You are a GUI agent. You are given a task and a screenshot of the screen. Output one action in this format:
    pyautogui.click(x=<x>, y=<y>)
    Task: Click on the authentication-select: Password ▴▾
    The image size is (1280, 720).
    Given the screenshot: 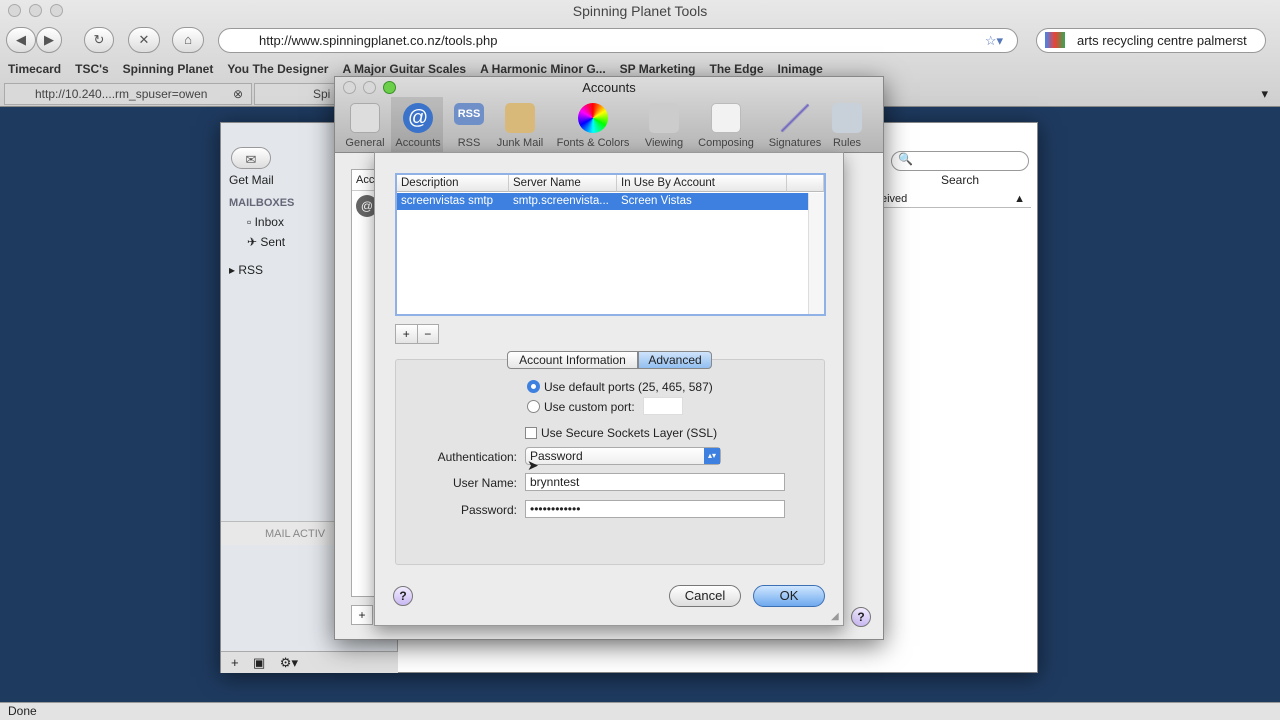 What is the action you would take?
    pyautogui.click(x=623, y=456)
    